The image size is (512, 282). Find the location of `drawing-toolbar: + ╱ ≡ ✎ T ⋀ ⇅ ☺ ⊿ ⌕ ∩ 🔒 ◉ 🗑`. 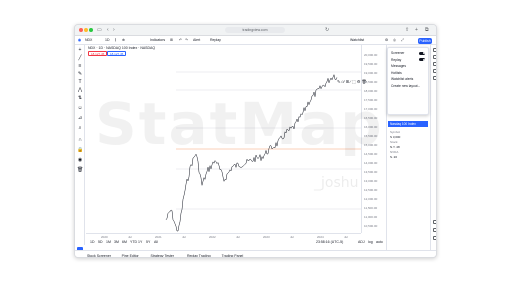

drawing-toolbar: + ╱ ≡ ✎ T ⋀ ⇅ ☺ ⊿ ⌕ ∩ 🔒 ◉ 🗑 is located at coordinates (80, 145).